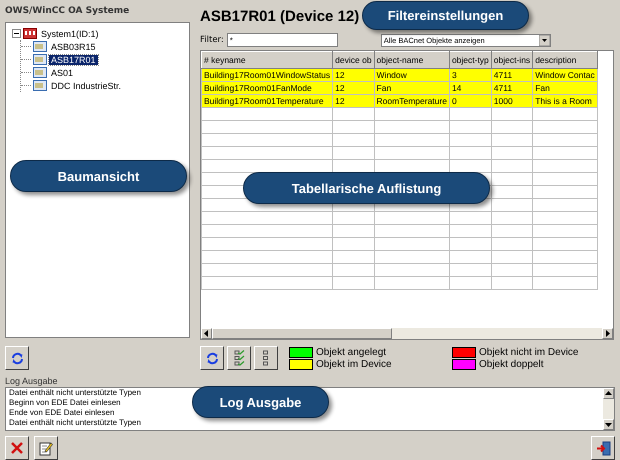  I want to click on tree-item: AS01, so click(62, 73).